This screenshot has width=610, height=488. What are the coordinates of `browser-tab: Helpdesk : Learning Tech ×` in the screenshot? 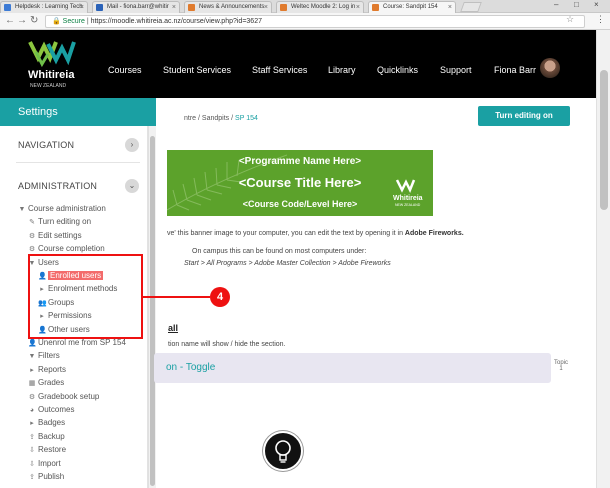 It's located at (44, 7).